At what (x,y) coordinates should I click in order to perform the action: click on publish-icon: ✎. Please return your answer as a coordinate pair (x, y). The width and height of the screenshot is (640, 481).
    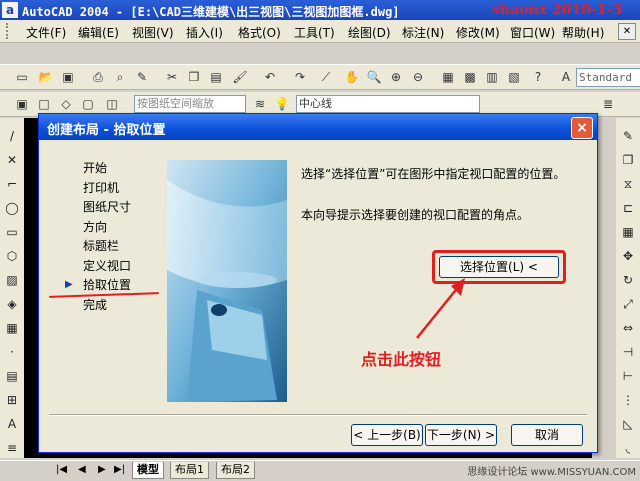
    Looking at the image, I should click on (142, 77).